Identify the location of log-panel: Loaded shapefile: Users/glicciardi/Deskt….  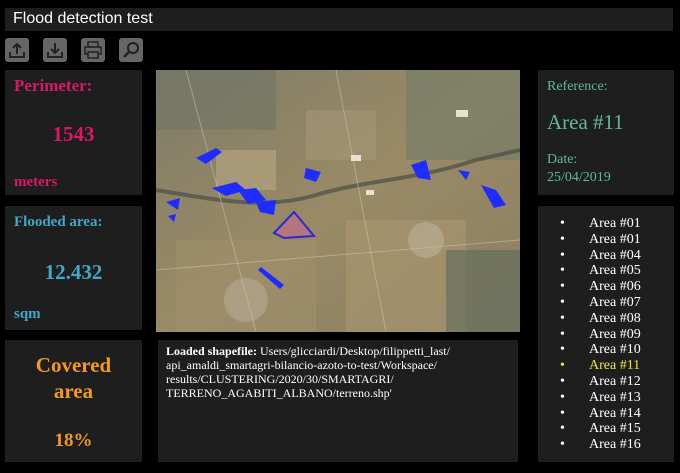
(338, 401).